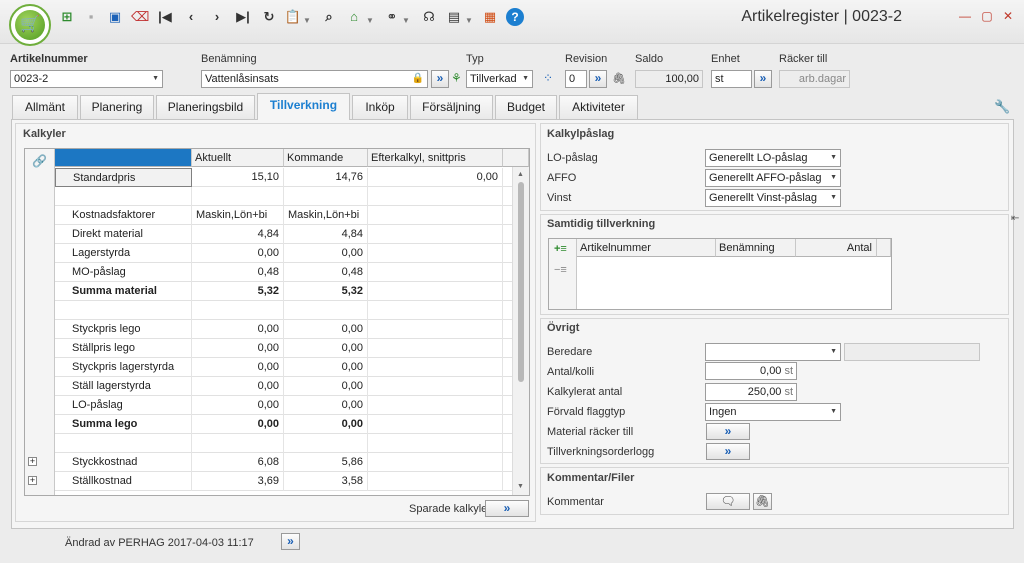 This screenshot has width=1024, height=563. Describe the element at coordinates (987, 16) in the screenshot. I see `maximize-icon: ▢` at that location.